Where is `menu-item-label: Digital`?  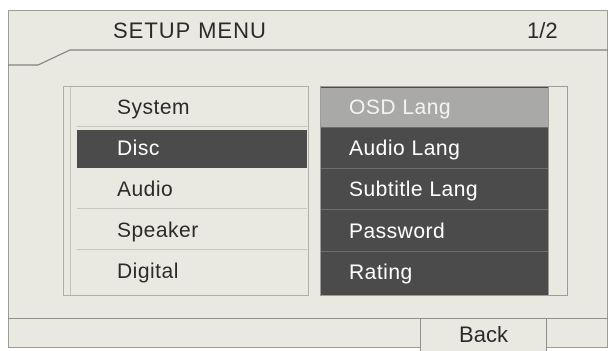 menu-item-label: Digital is located at coordinates (148, 271).